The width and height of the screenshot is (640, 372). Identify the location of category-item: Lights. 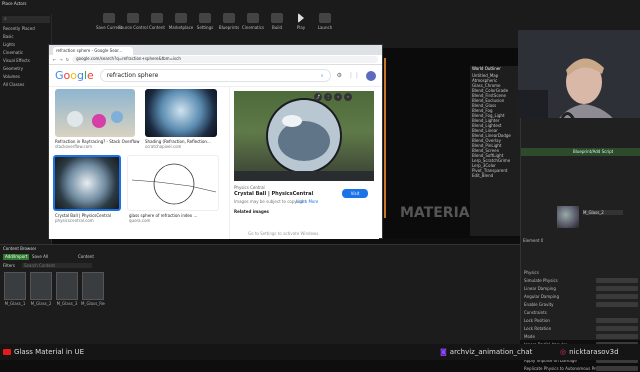
(26, 46).